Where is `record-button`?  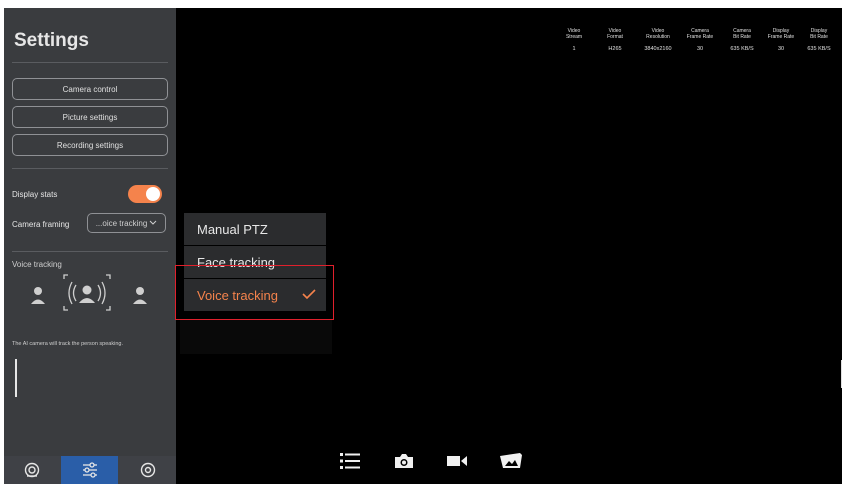
record-button is located at coordinates (457, 461).